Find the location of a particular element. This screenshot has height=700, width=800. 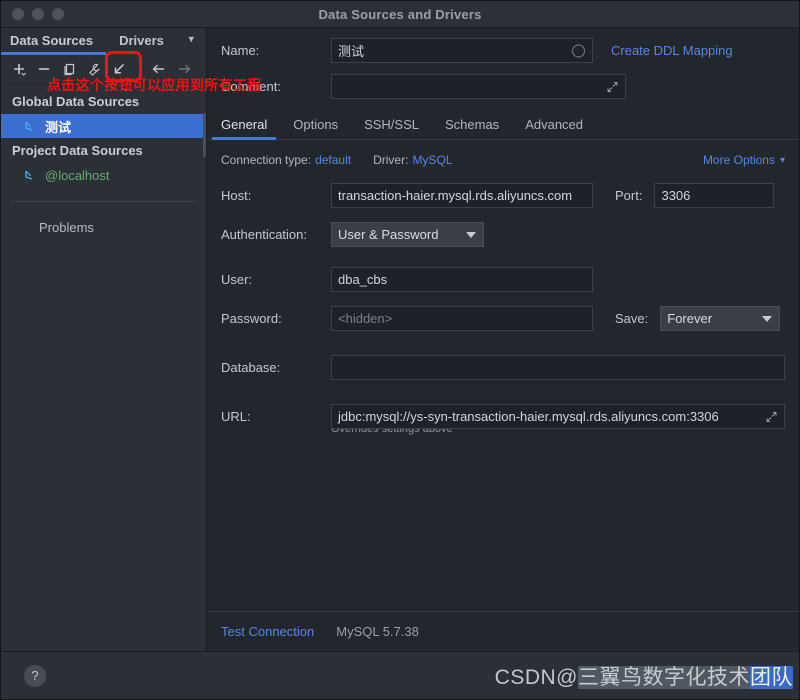

properties-button is located at coordinates (94, 69).